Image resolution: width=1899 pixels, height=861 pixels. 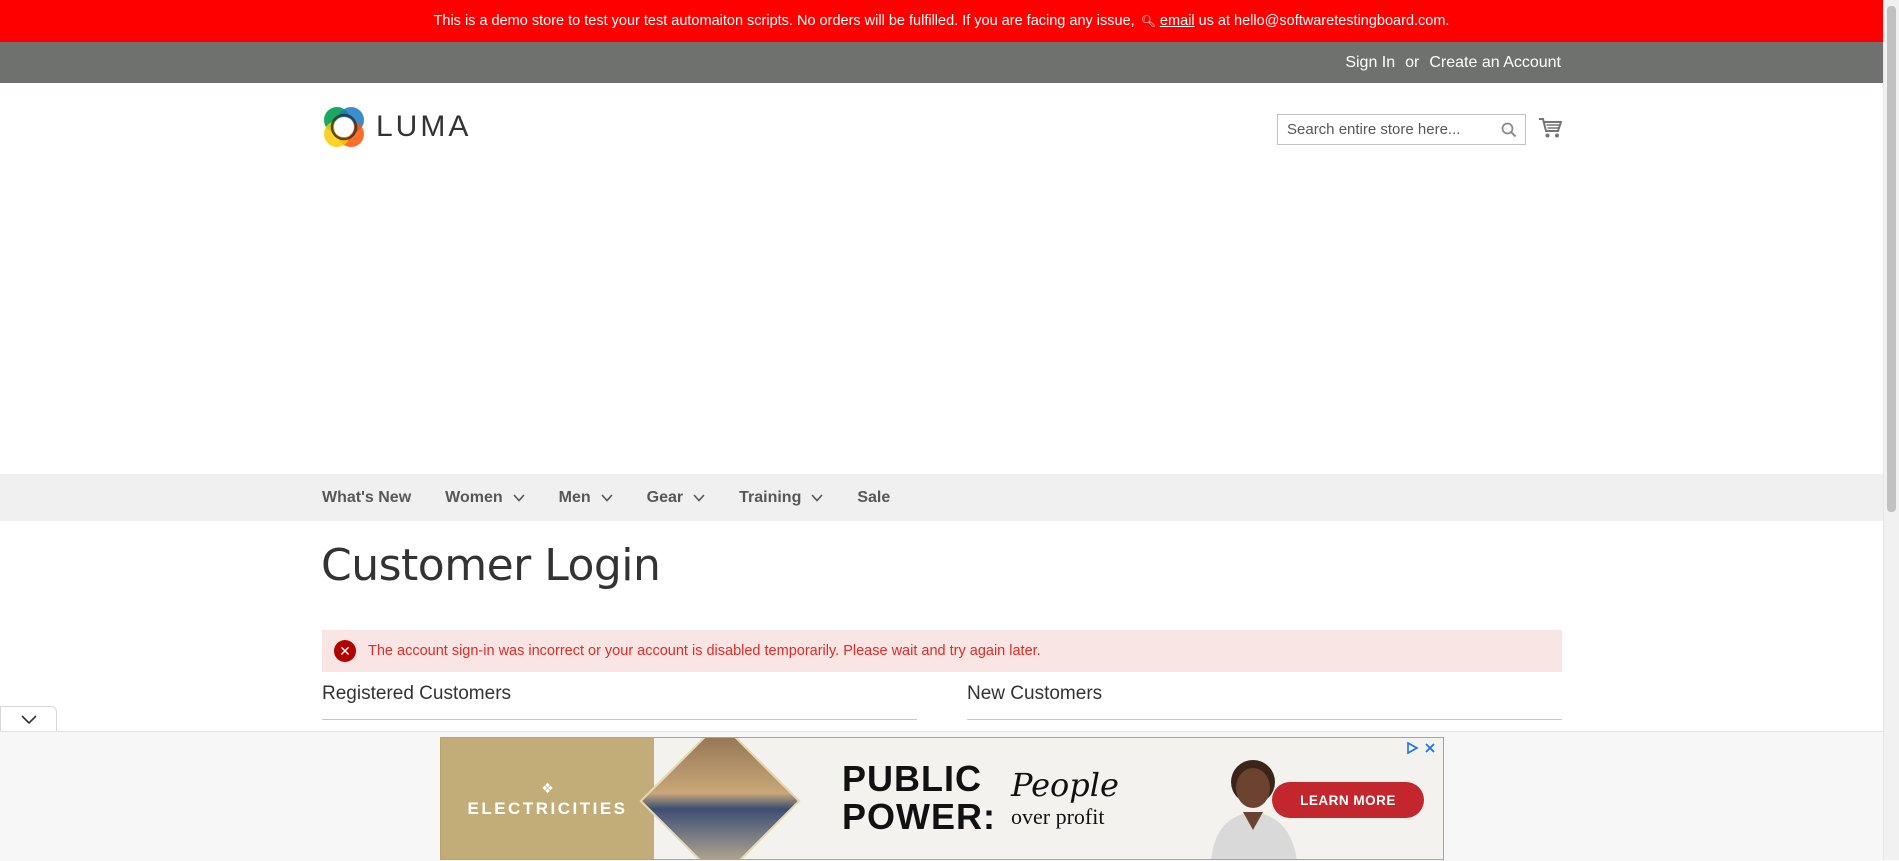 I want to click on main-nav: What's New Women Men Gear Training Sale, so click(x=941, y=497).